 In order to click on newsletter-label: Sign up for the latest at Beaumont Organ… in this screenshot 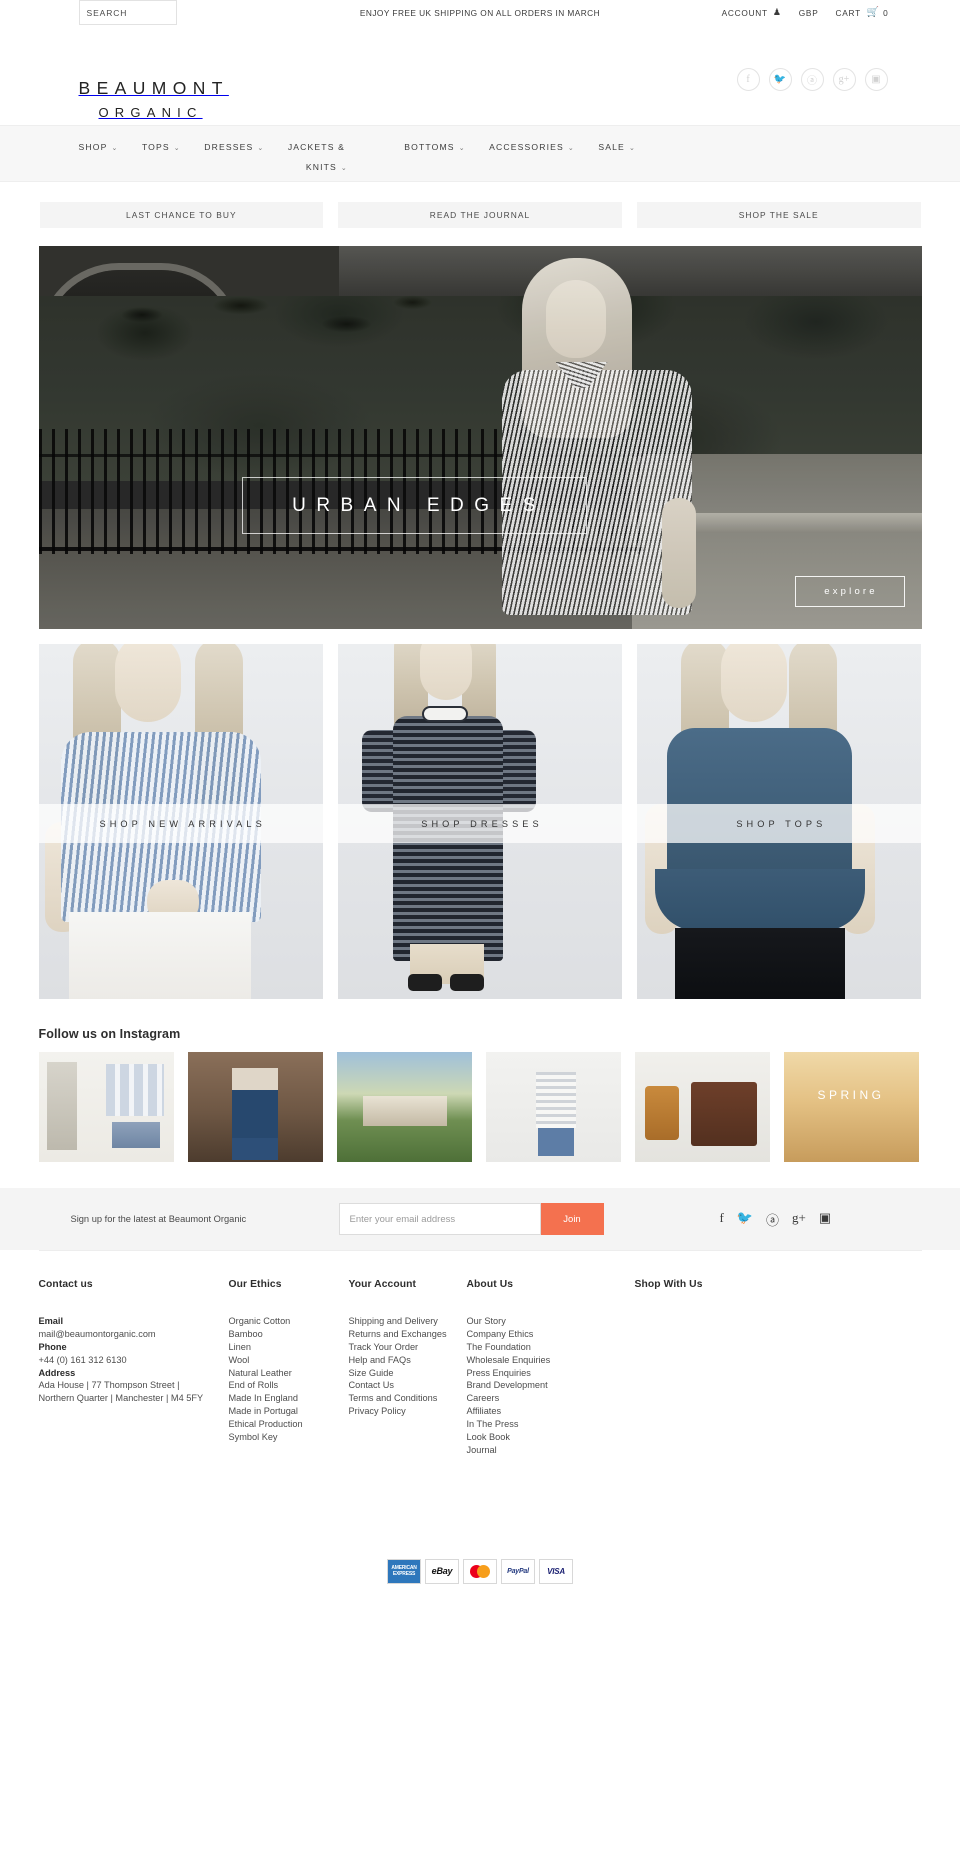, I will do `click(158, 1219)`.